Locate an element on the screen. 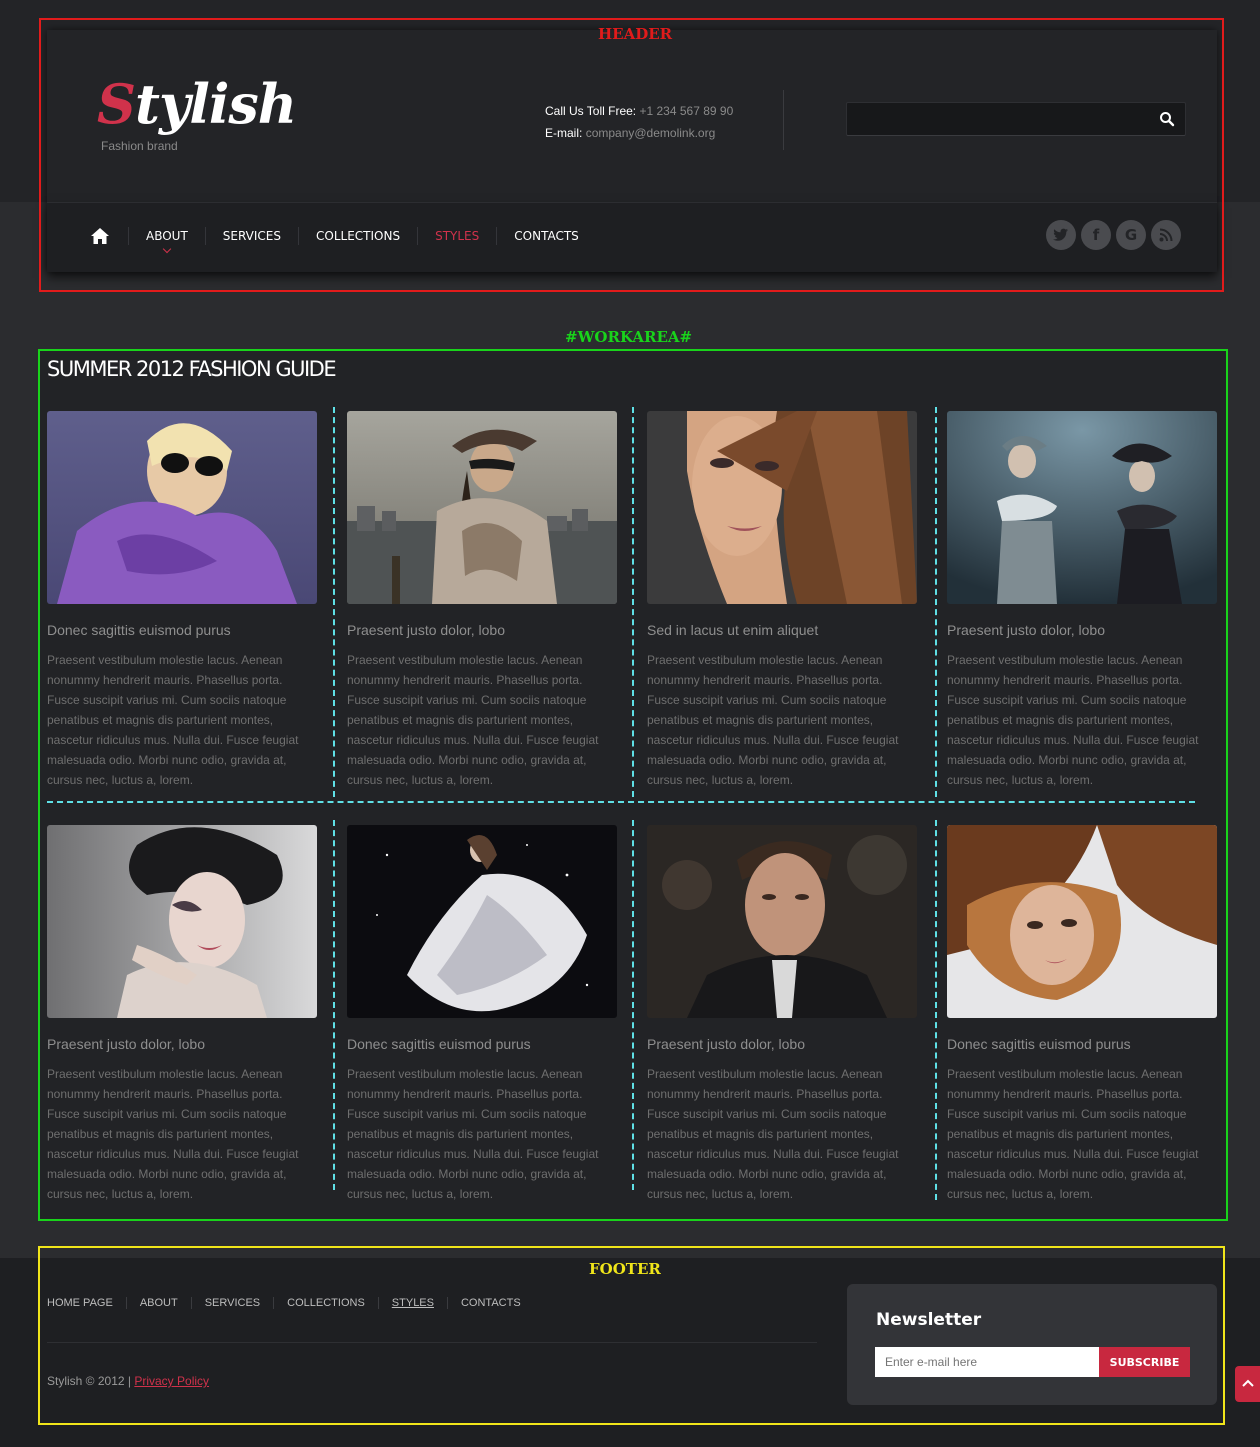  workarea-annotation-label: #WORKAREA# is located at coordinates (629, 337).